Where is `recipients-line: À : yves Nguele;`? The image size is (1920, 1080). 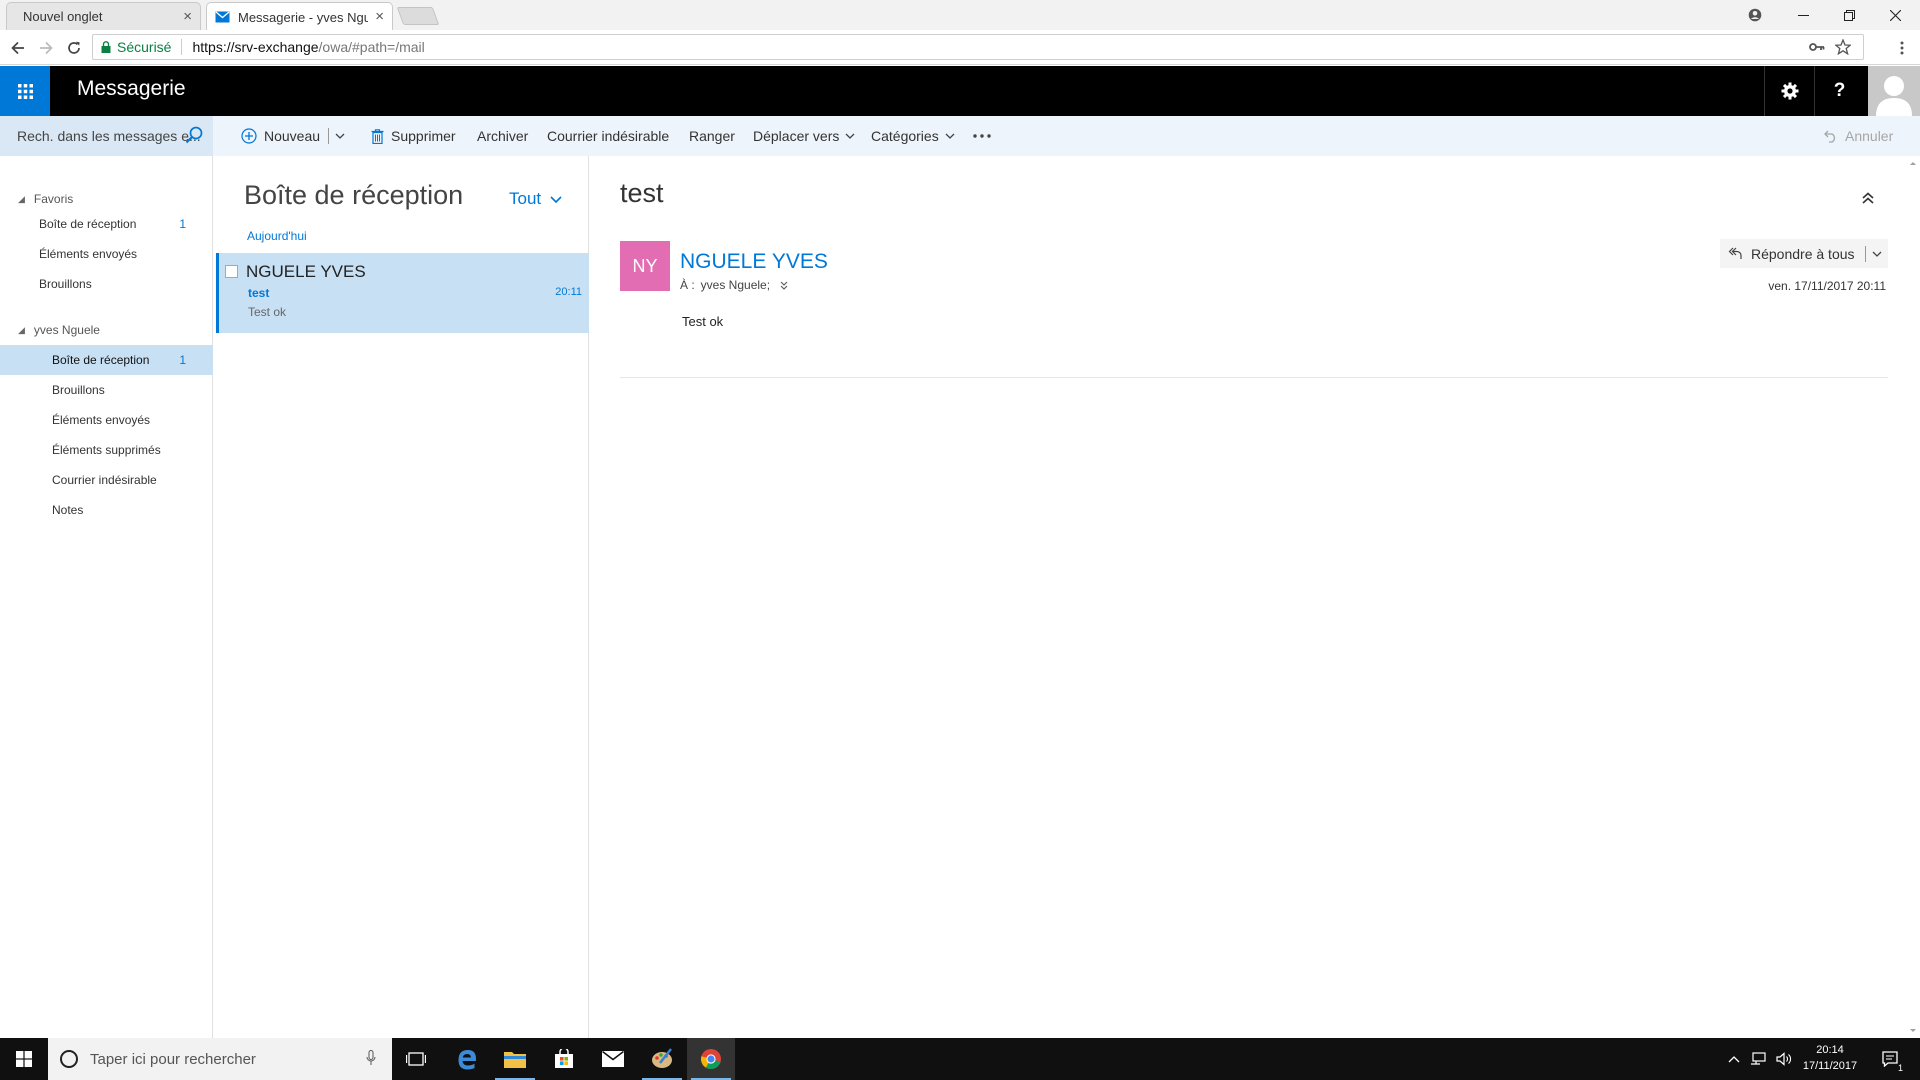
recipients-line: À : yves Nguele; is located at coordinates (734, 285).